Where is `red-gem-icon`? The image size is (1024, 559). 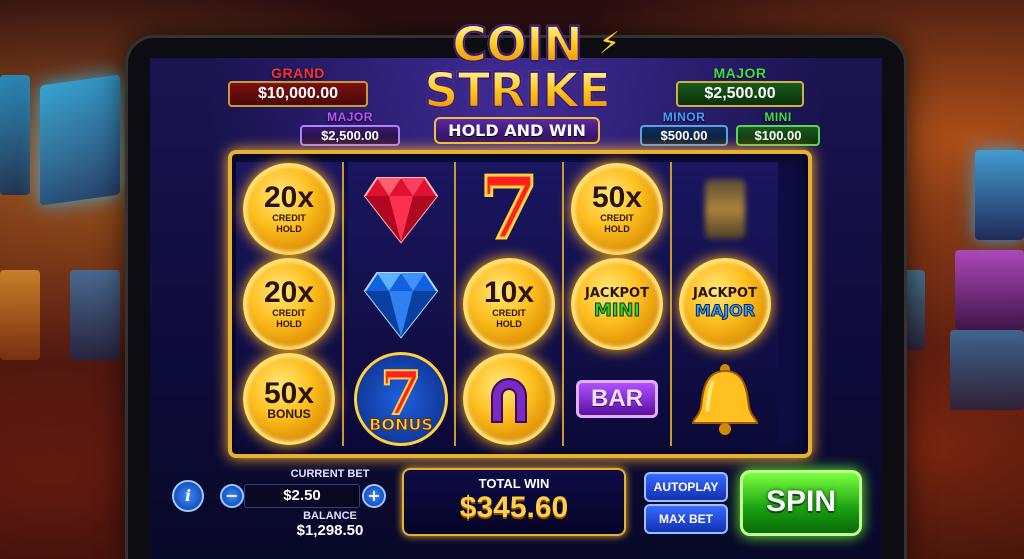 red-gem-icon is located at coordinates (401, 210).